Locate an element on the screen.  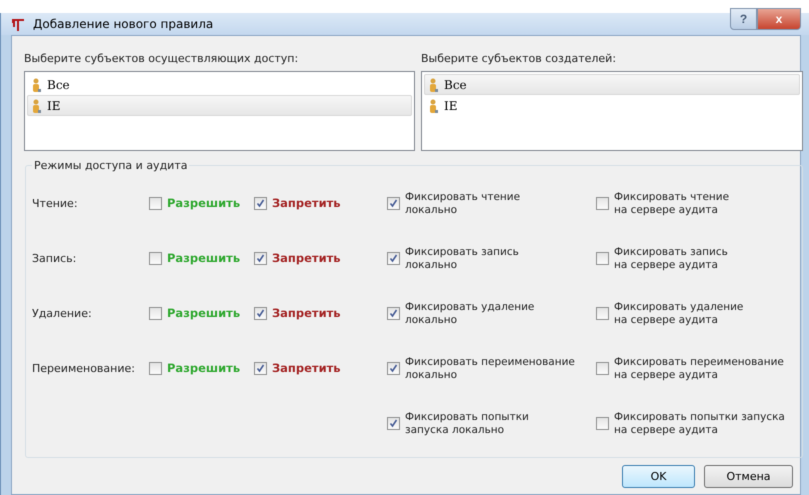
row-label: Запись: is located at coordinates (55, 258).